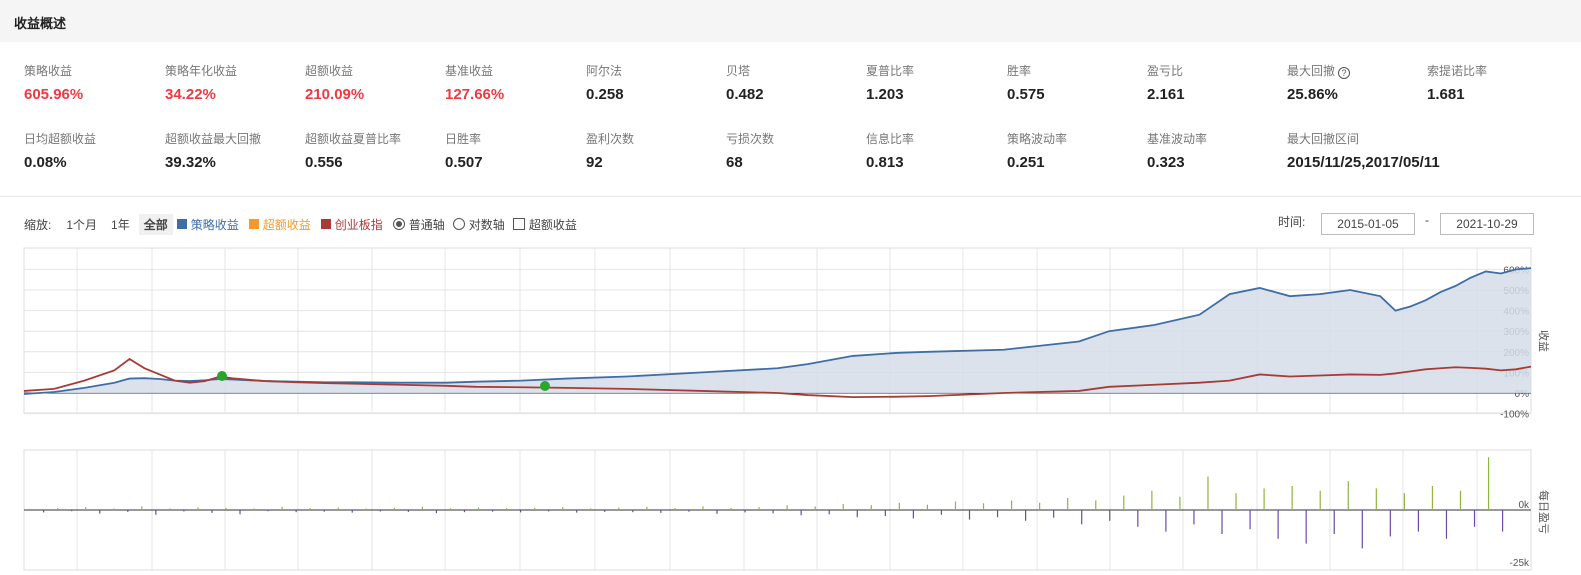  Describe the element at coordinates (1544, 341) in the screenshot. I see `y-axis-label: 收益` at that location.